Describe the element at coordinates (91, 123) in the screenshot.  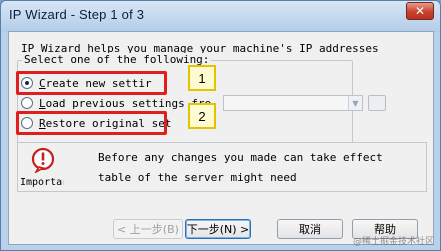
I see `highlight-box-restore` at that location.